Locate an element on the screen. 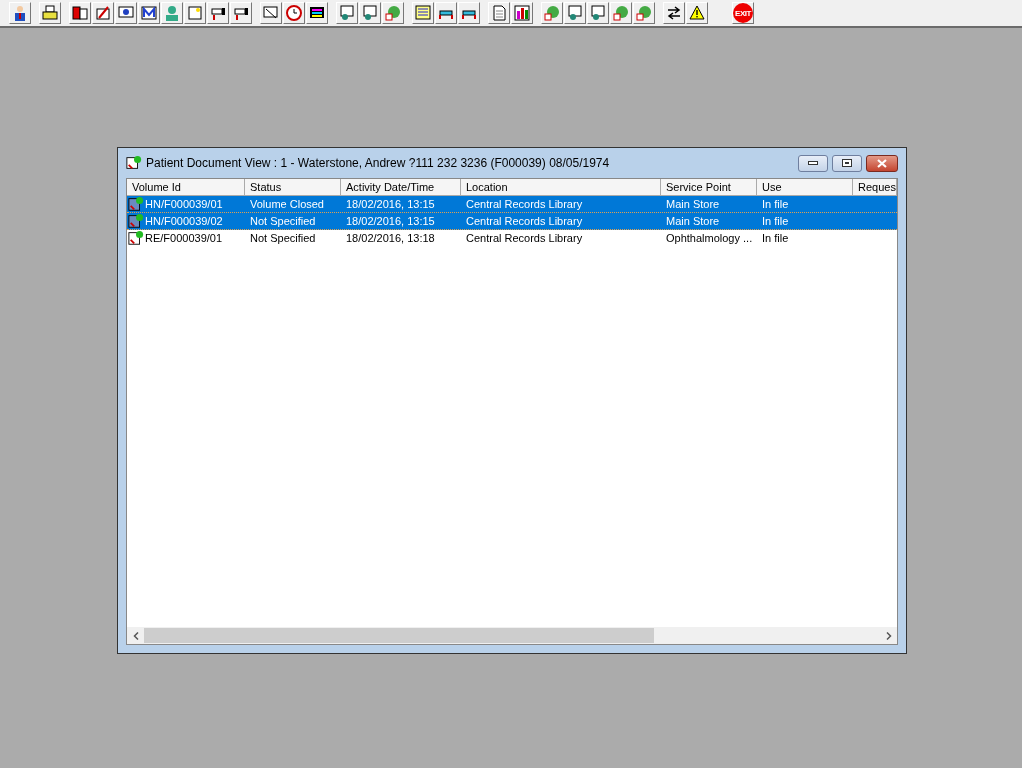 The width and height of the screenshot is (1022, 768). table-cell-text: 18/02/2016, 13:18 is located at coordinates (390, 238).